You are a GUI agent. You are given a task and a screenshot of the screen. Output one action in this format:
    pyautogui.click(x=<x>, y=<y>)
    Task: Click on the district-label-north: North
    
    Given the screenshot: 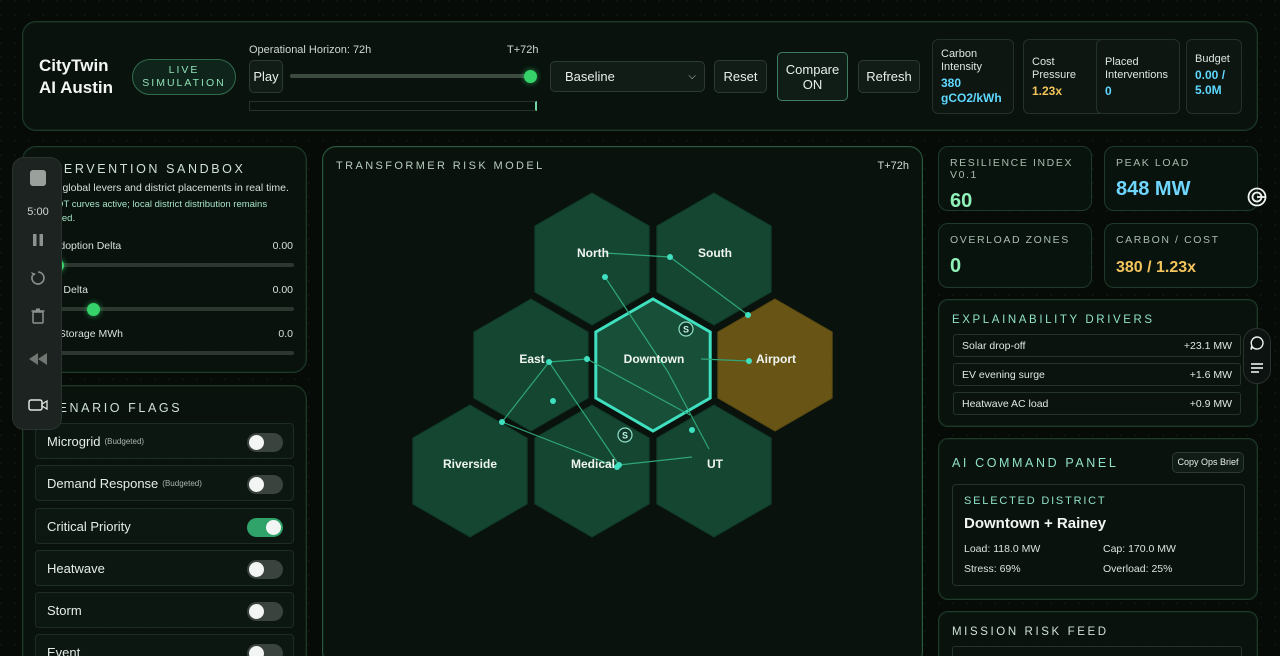 What is the action you would take?
    pyautogui.click(x=593, y=253)
    